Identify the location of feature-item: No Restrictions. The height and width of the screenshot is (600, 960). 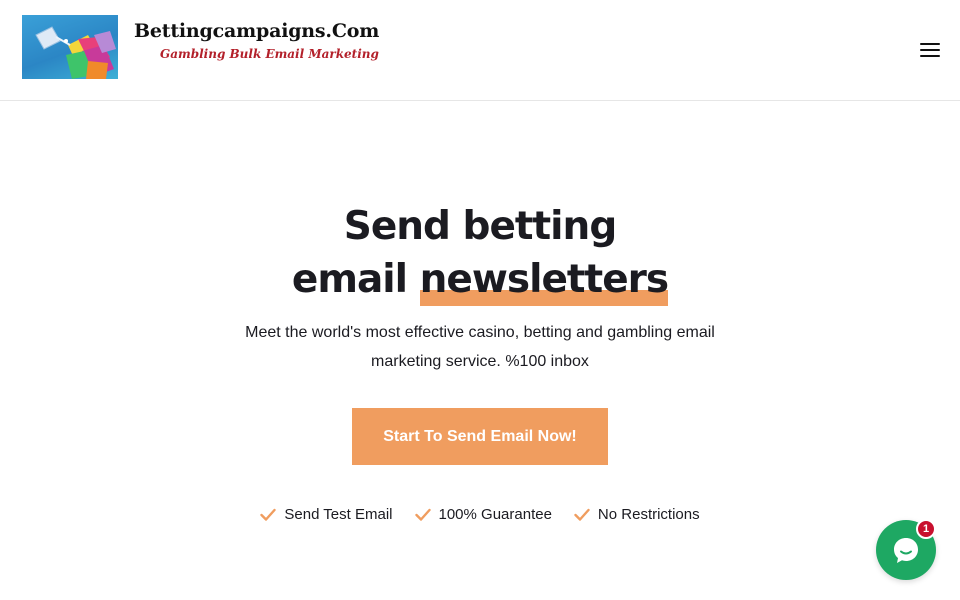
(637, 514).